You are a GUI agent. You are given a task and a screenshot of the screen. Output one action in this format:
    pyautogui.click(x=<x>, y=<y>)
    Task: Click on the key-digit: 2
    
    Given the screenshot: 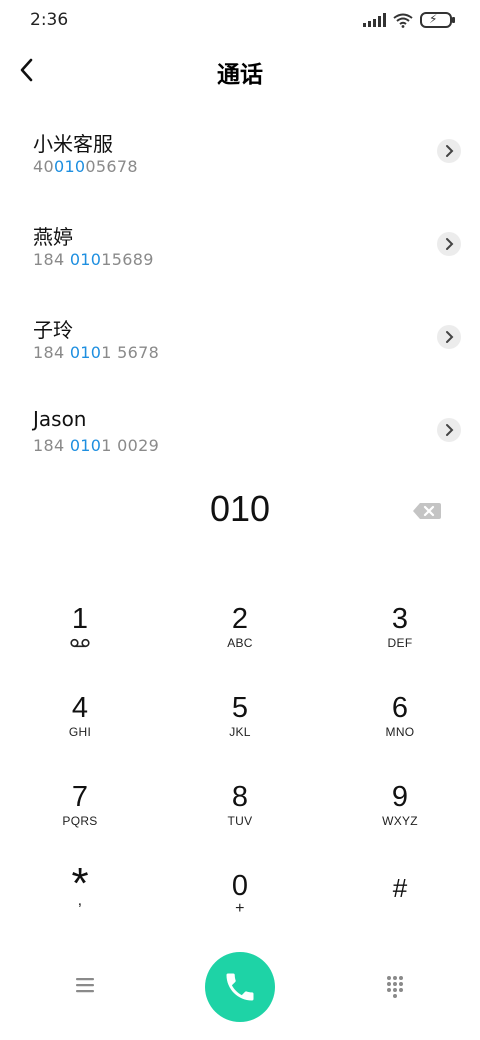 What is the action you would take?
    pyautogui.click(x=240, y=619)
    